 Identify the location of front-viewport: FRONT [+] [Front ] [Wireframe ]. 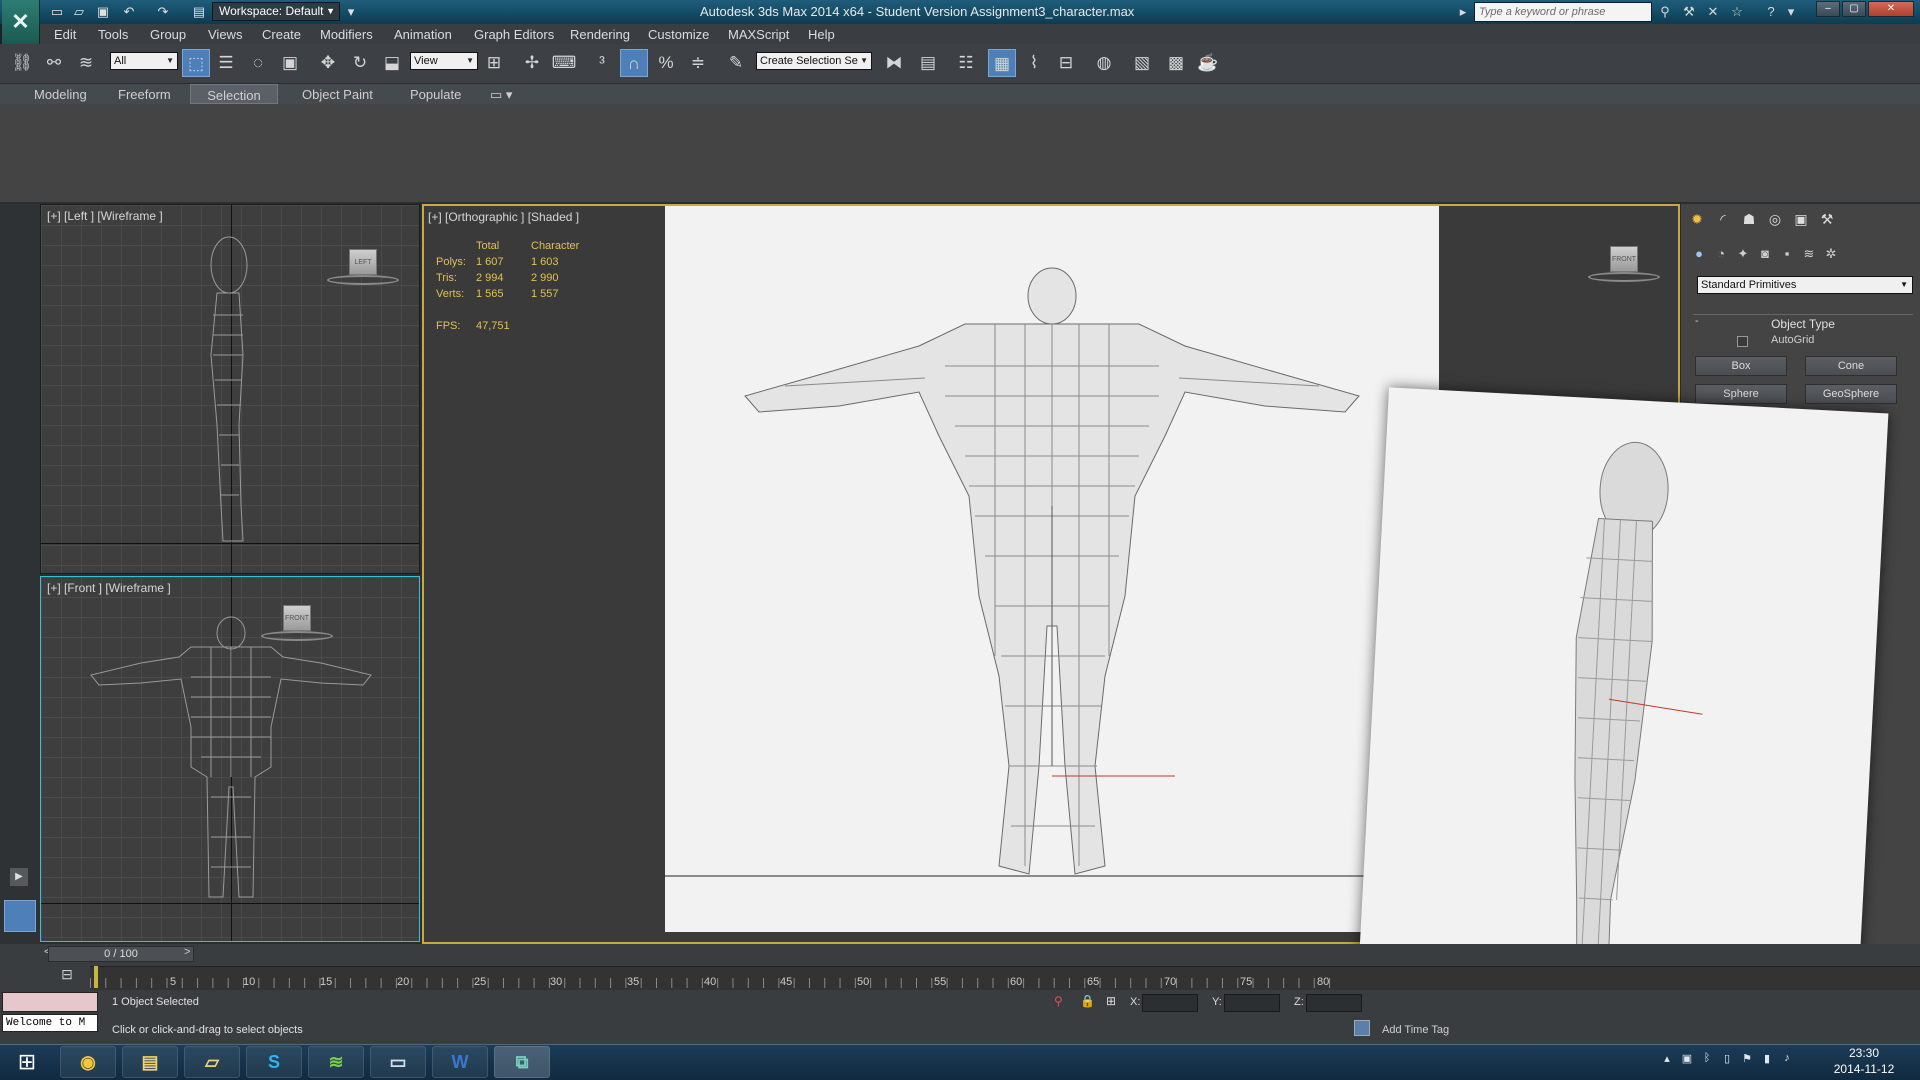
(230, 759).